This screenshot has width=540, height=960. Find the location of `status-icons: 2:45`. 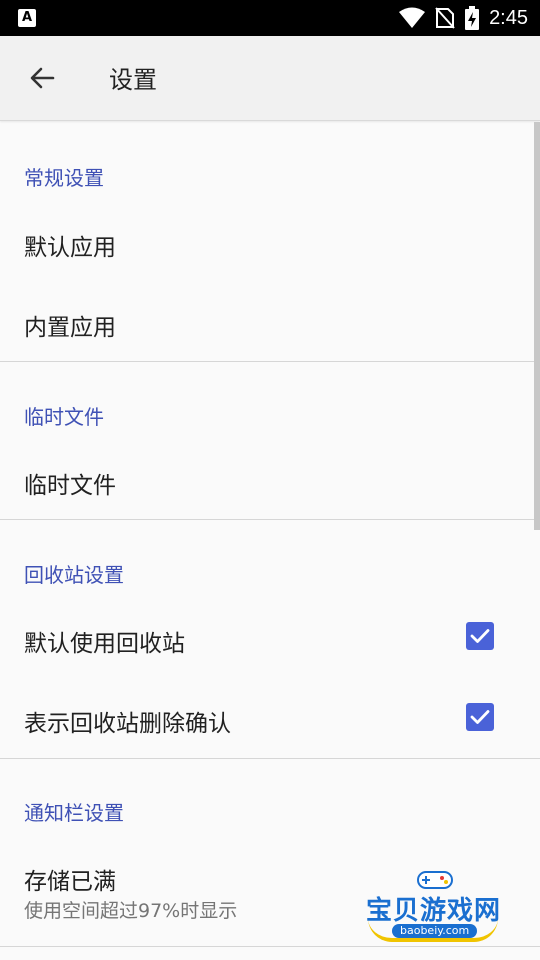

status-icons: 2:45 is located at coordinates (463, 18).